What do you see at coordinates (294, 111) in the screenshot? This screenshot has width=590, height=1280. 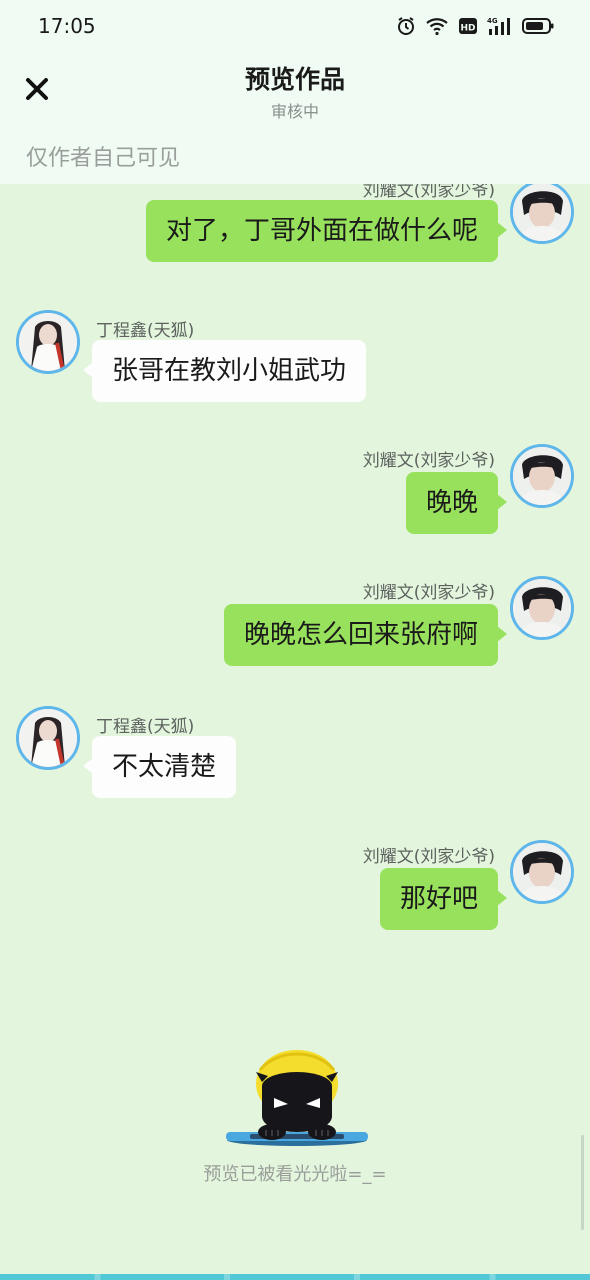 I see `review-status: 审核中` at bounding box center [294, 111].